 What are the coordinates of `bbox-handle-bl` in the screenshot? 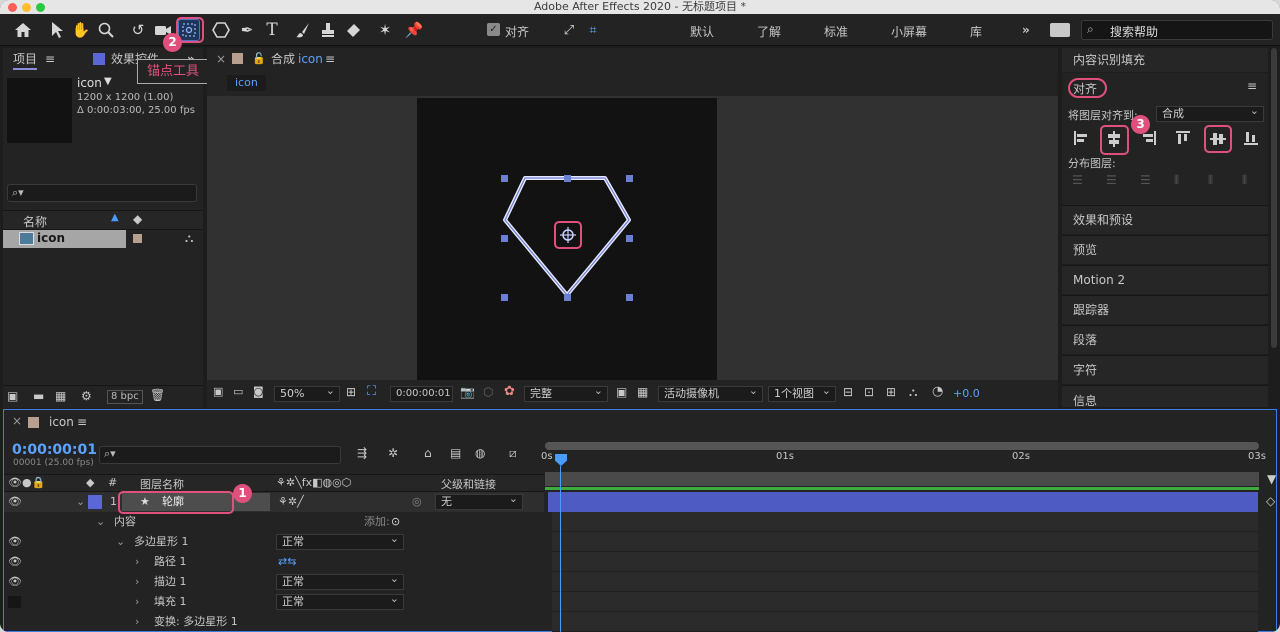 It's located at (504, 297).